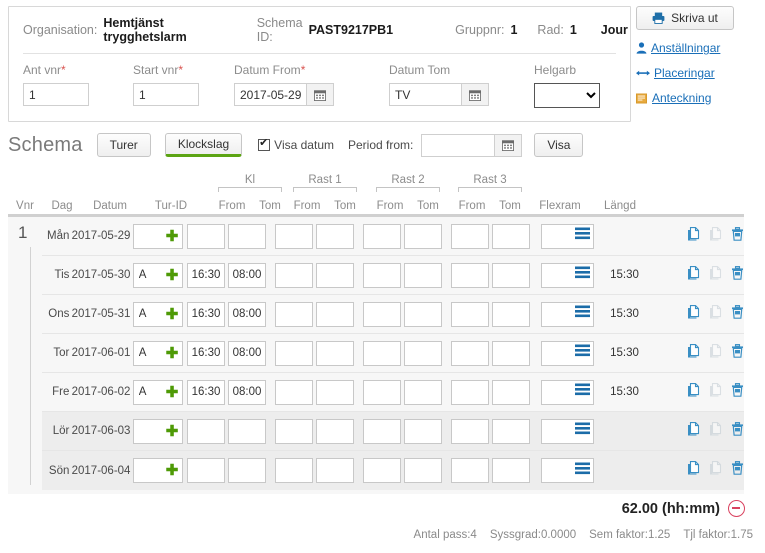 This screenshot has width=765, height=553. Describe the element at coordinates (203, 145) in the screenshot. I see `tab-klockslag: Klockslag` at that location.